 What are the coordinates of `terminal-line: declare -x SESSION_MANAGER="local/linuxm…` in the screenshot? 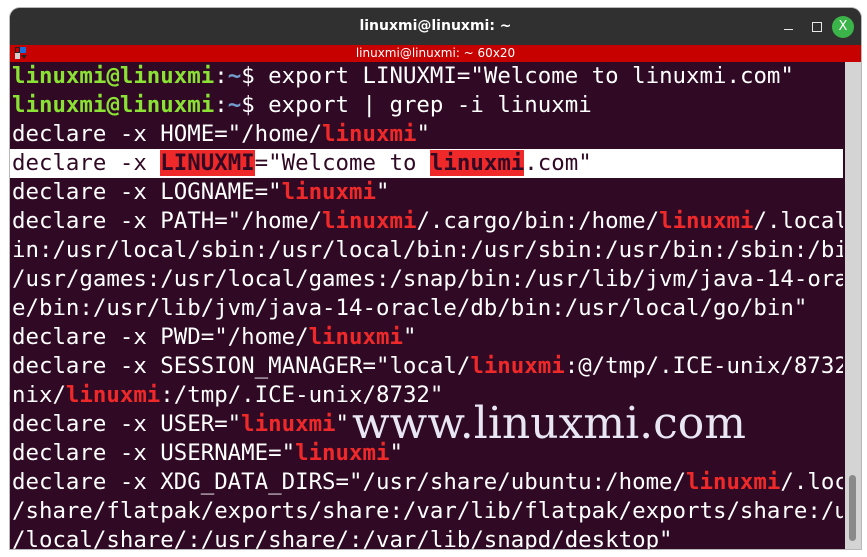 It's located at (426, 366).